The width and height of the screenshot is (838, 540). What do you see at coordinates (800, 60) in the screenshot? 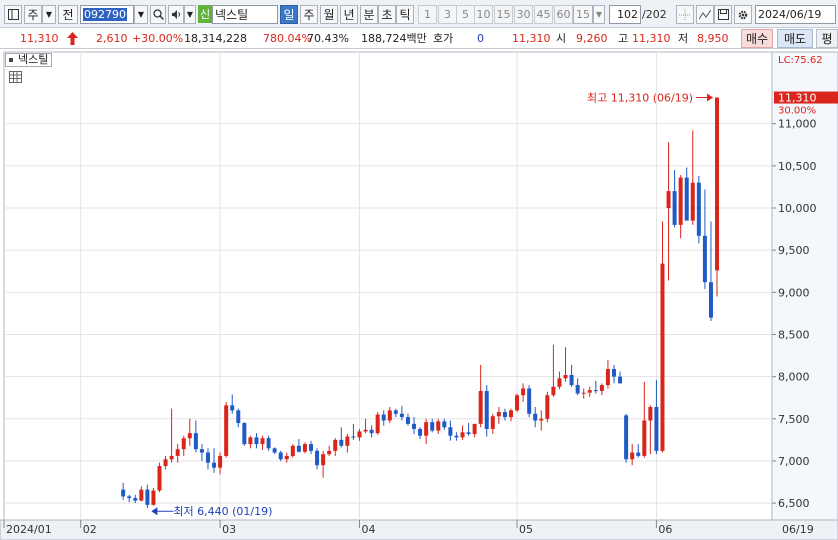
I see `lc-label: LC:75.62` at bounding box center [800, 60].